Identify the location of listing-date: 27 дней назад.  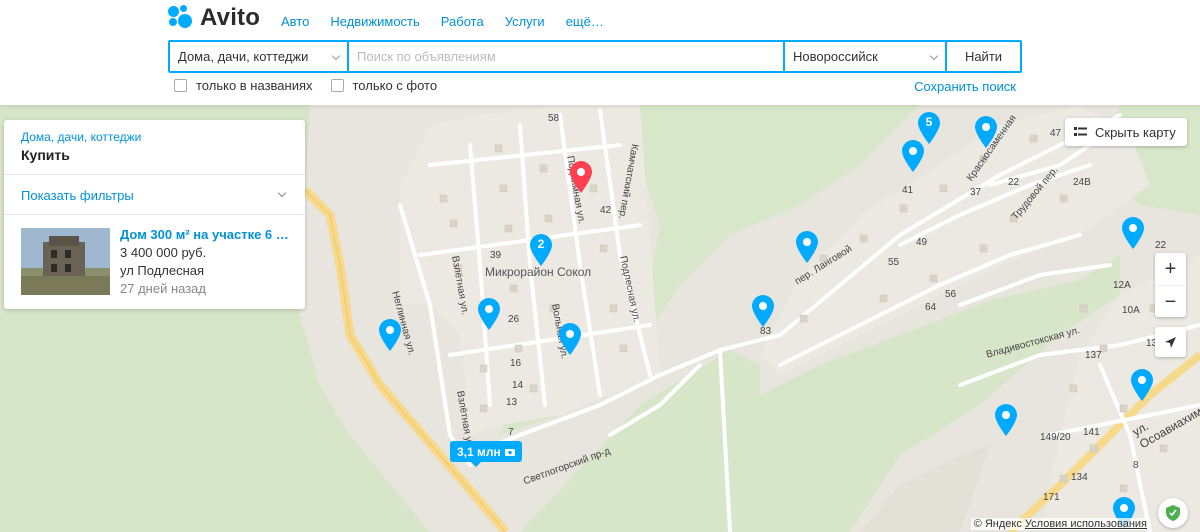
(163, 288).